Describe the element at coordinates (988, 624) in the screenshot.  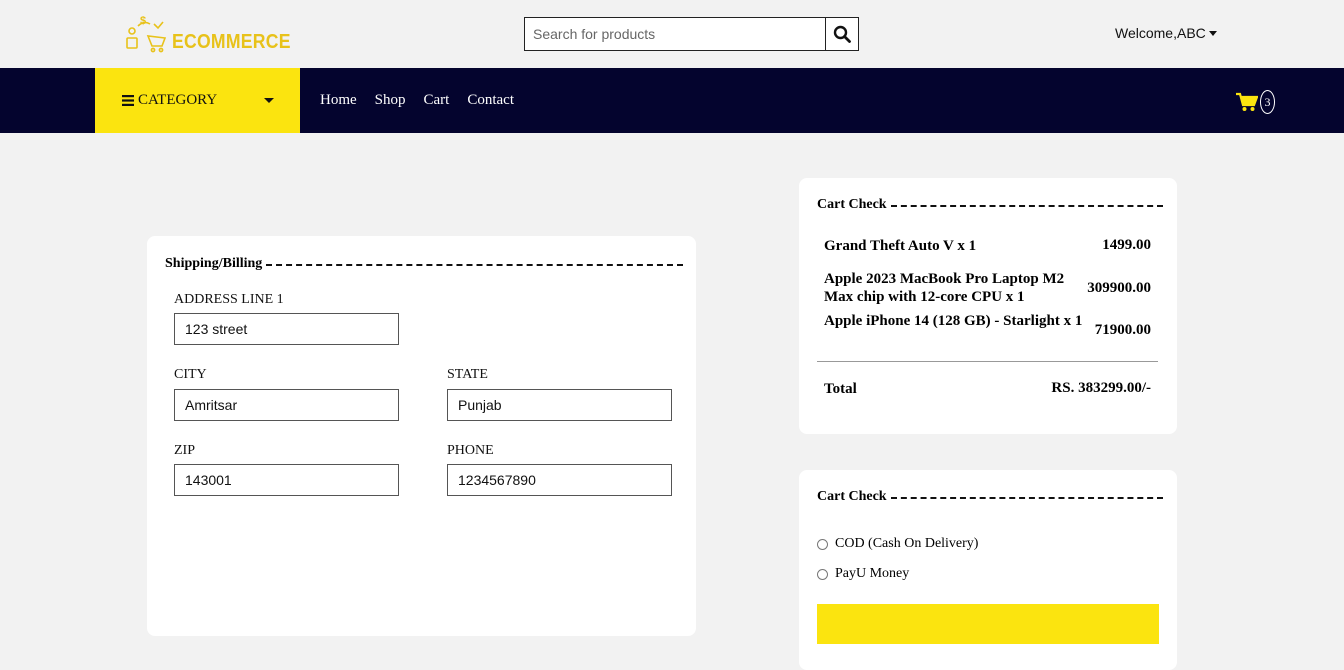
I see `place-order-button` at that location.